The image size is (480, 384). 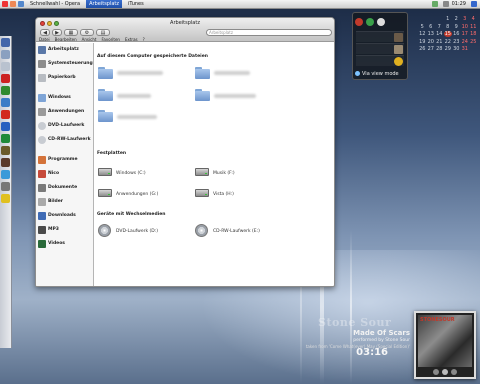 What do you see at coordinates (454, 372) in the screenshot?
I see `next-icon` at bounding box center [454, 372].